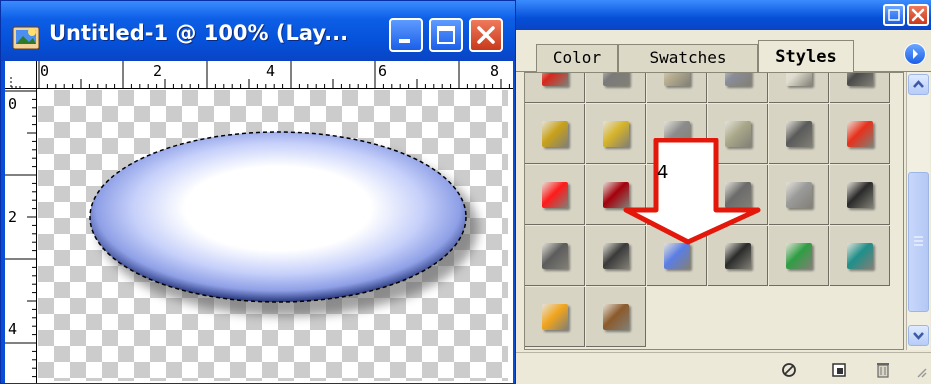 This screenshot has width=931, height=384. I want to click on style-dark-red-glass, so click(616, 195).